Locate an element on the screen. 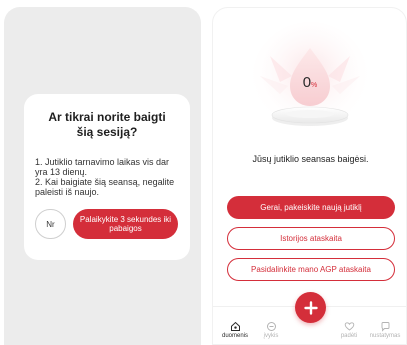 This screenshot has width=407, height=345. history-report-button: Istorijos ataskaita is located at coordinates (311, 238).